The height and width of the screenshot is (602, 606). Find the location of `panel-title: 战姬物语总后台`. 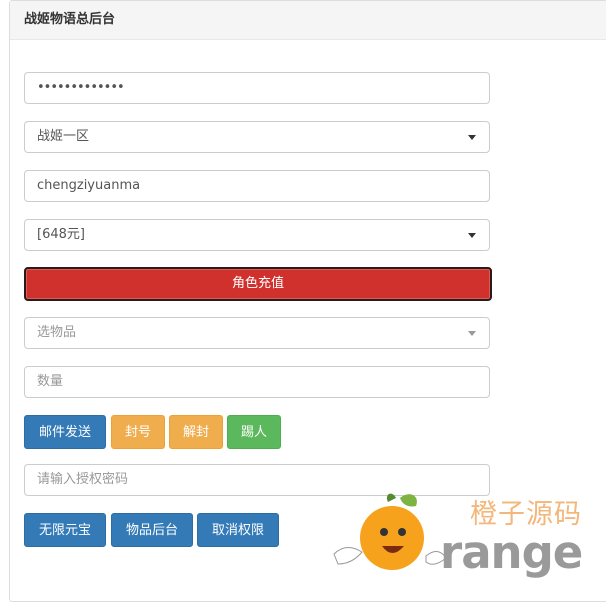

panel-title: 战姬物语总后台 is located at coordinates (308, 20).